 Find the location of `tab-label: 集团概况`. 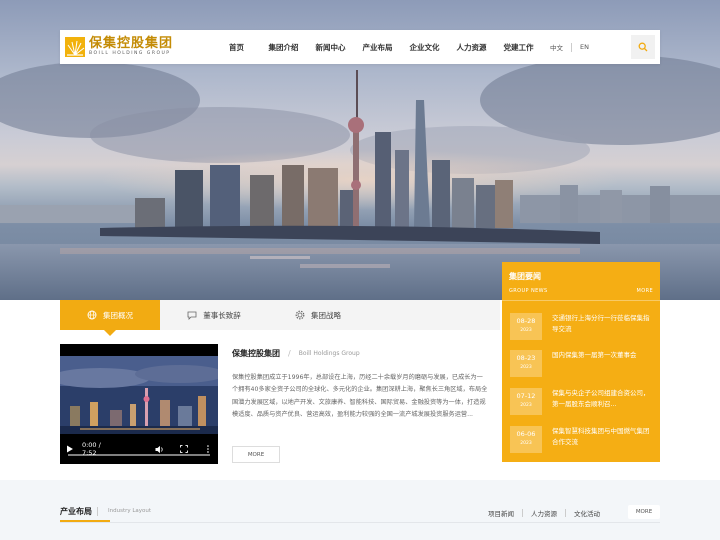

tab-label: 集团概况 is located at coordinates (118, 315).